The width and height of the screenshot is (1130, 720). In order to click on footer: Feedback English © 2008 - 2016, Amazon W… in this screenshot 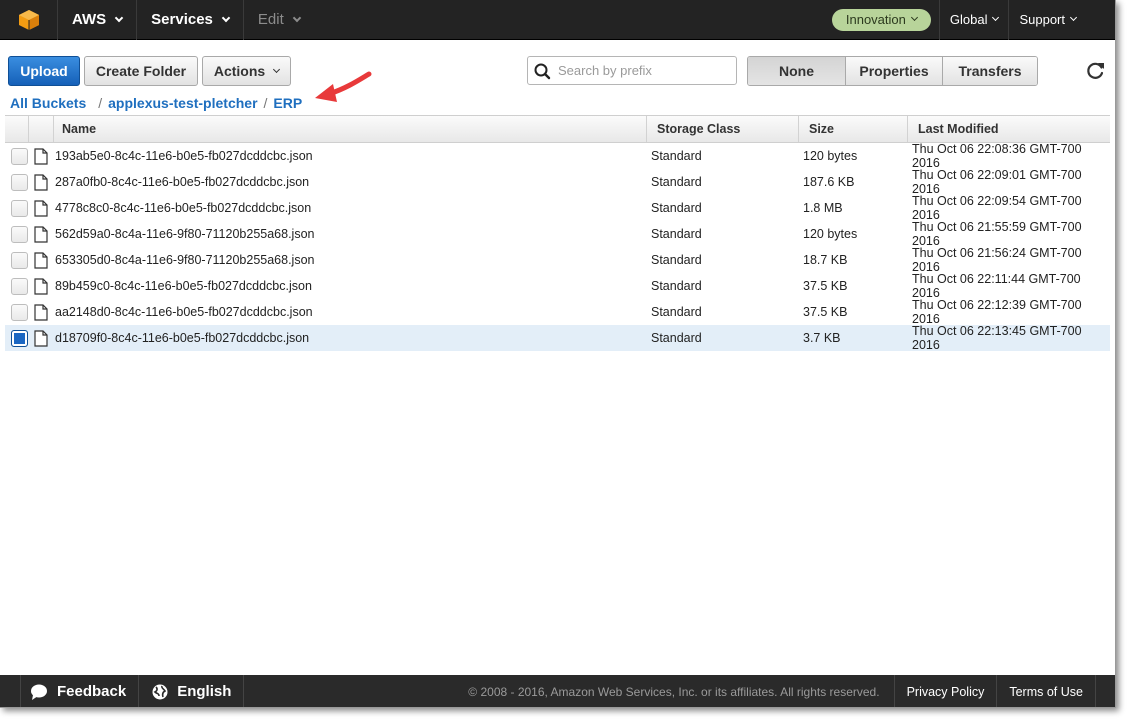, I will do `click(557, 691)`.